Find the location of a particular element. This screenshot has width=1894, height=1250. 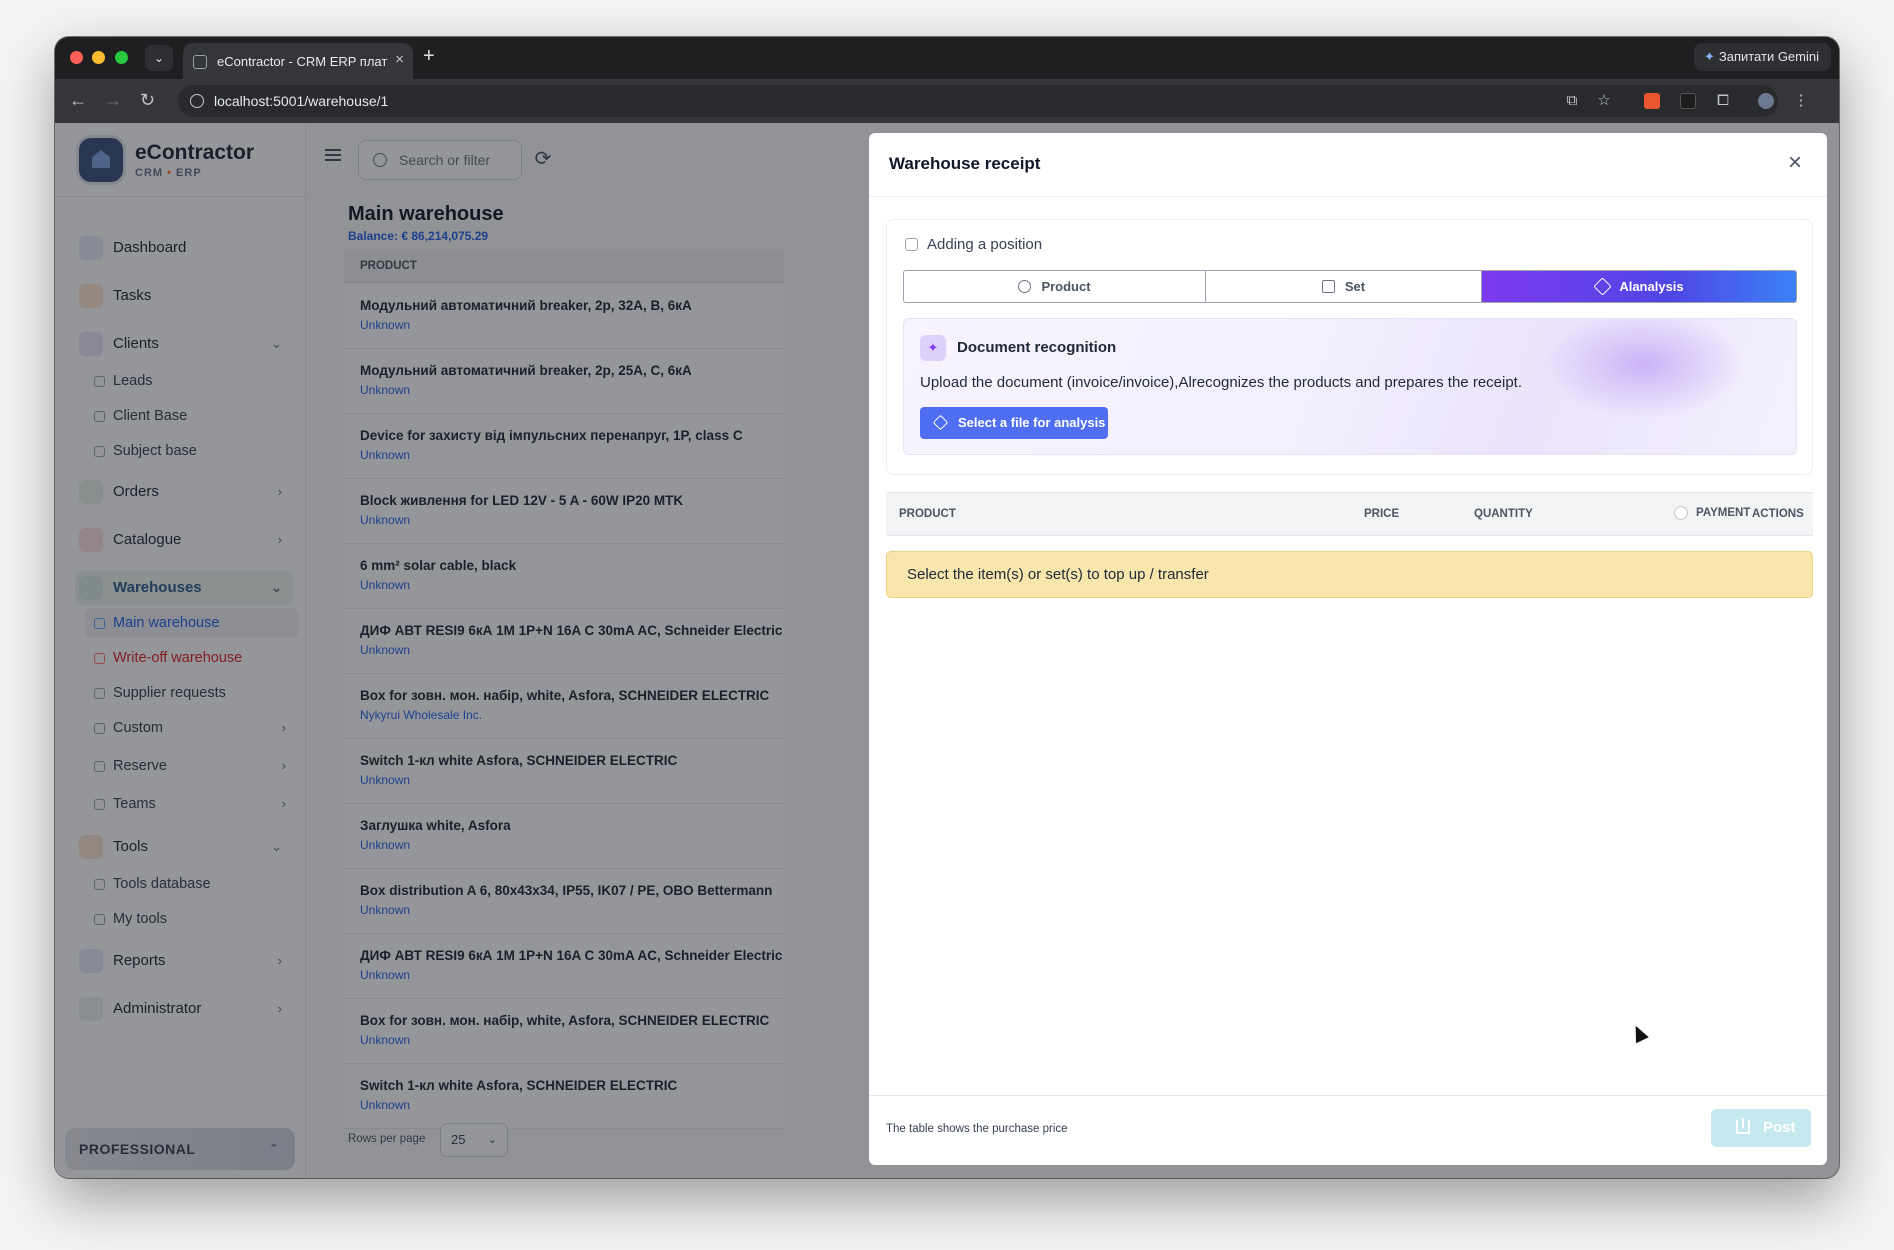

col-actions: ACTIONS is located at coordinates (1778, 514).